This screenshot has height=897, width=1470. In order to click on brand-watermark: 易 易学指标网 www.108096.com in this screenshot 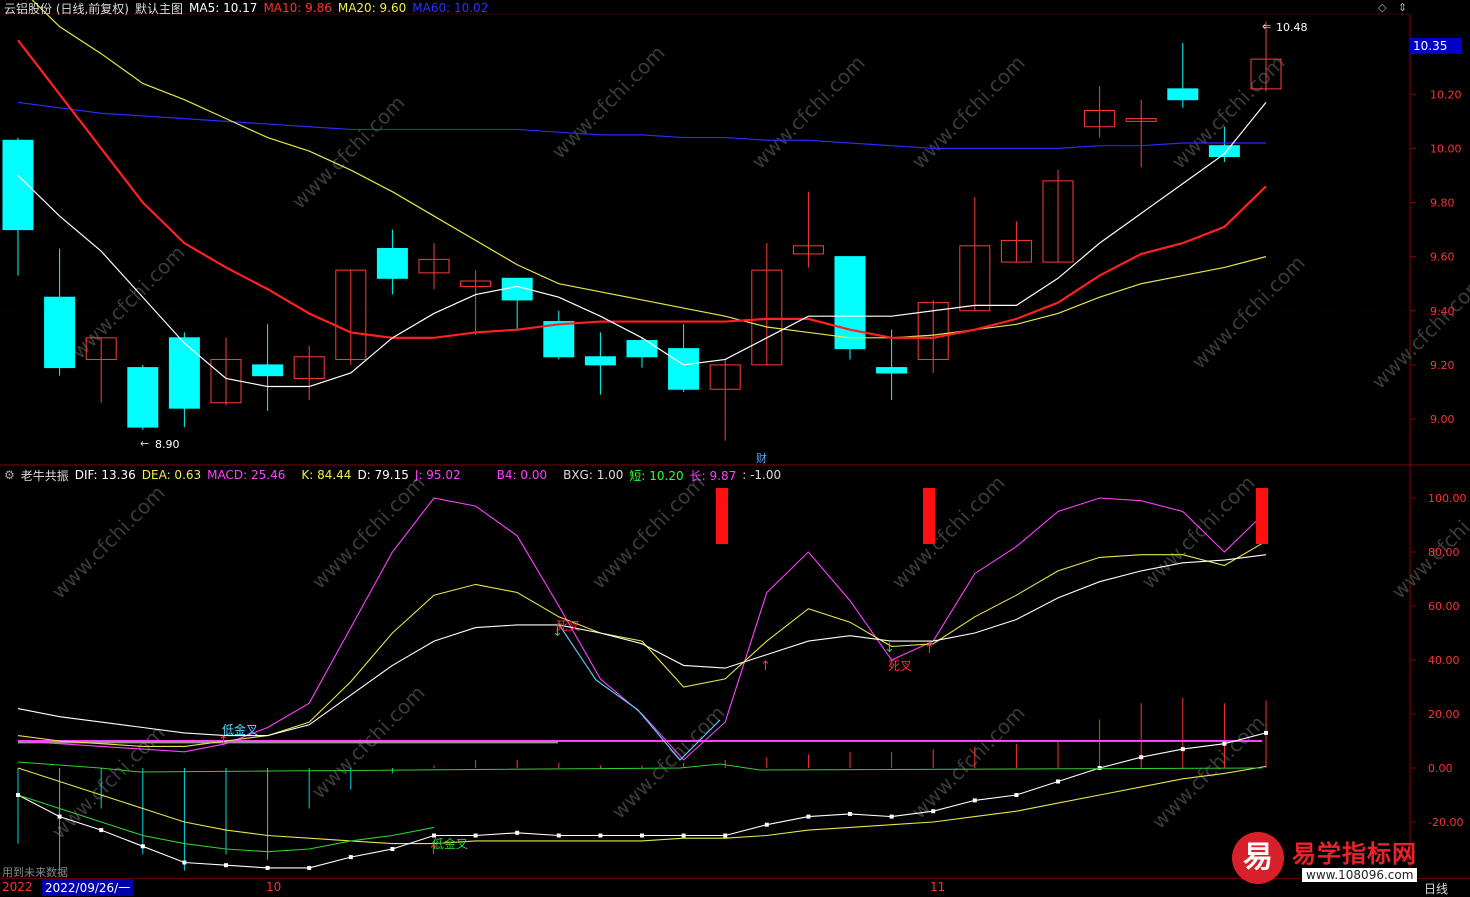, I will do `click(1348, 860)`.